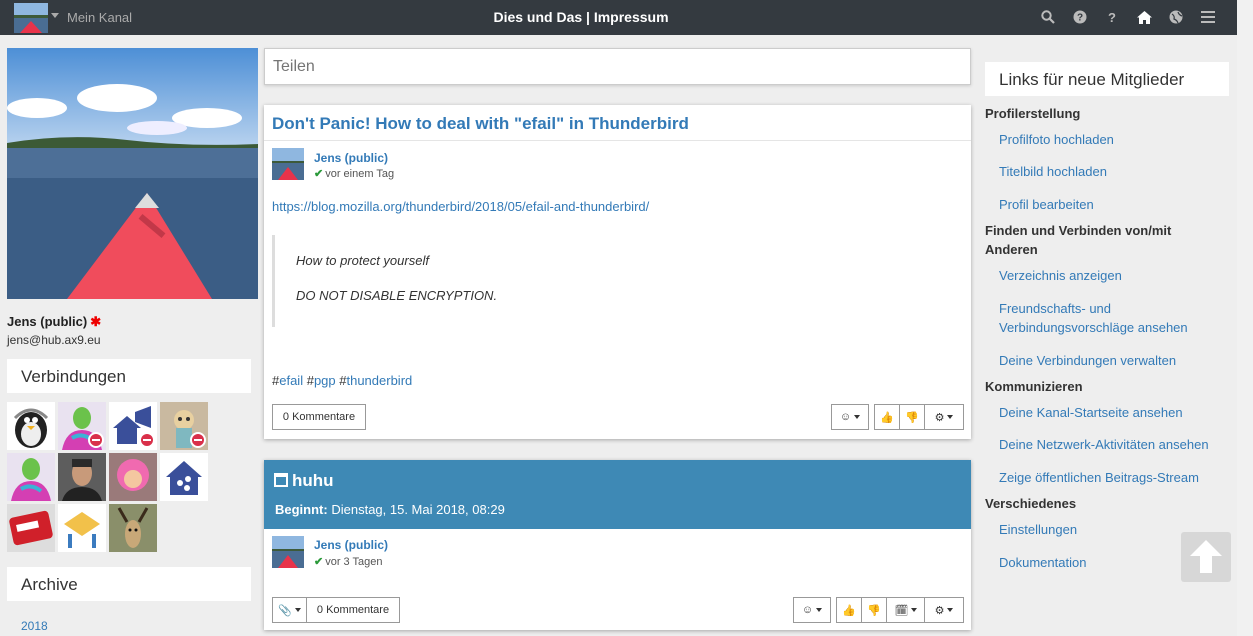 The height and width of the screenshot is (636, 1253). Describe the element at coordinates (291, 380) in the screenshot. I see `tag-link: efail` at that location.